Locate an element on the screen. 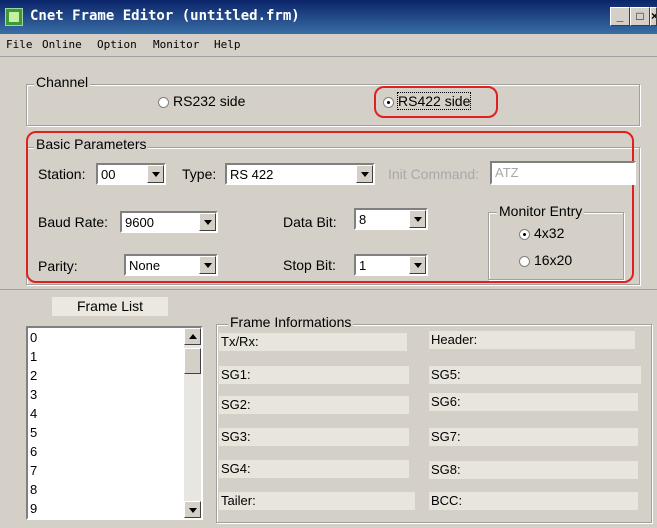 This screenshot has width=657, height=528. station-label: Station: is located at coordinates (62, 174).